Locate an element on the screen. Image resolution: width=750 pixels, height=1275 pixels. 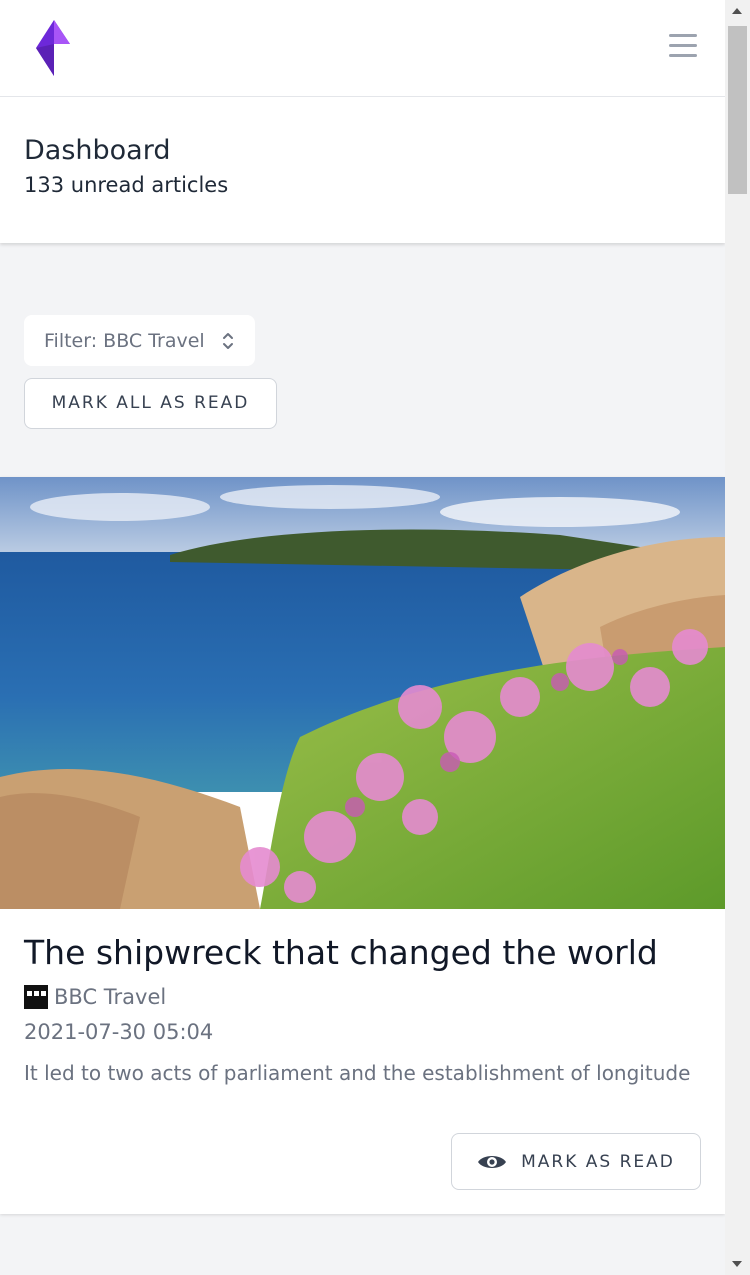
bbc-logo-icon is located at coordinates (36, 997).